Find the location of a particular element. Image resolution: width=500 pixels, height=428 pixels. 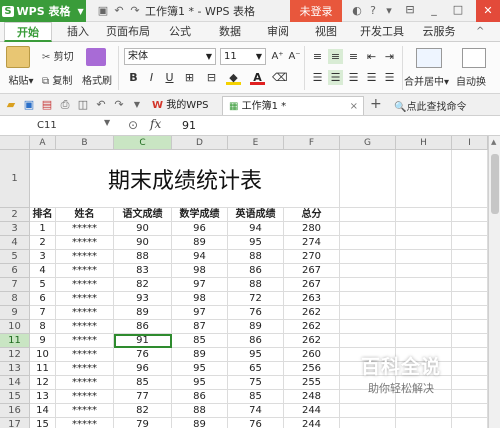

cell: 8 is located at coordinates (43, 327).